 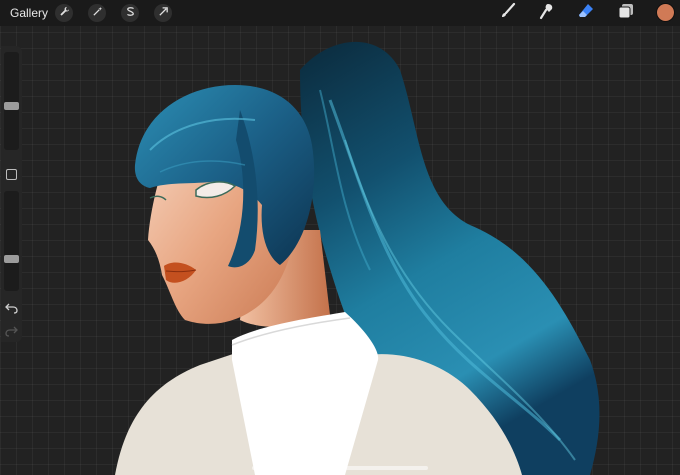 I want to click on adjustments-button, so click(x=97, y=13).